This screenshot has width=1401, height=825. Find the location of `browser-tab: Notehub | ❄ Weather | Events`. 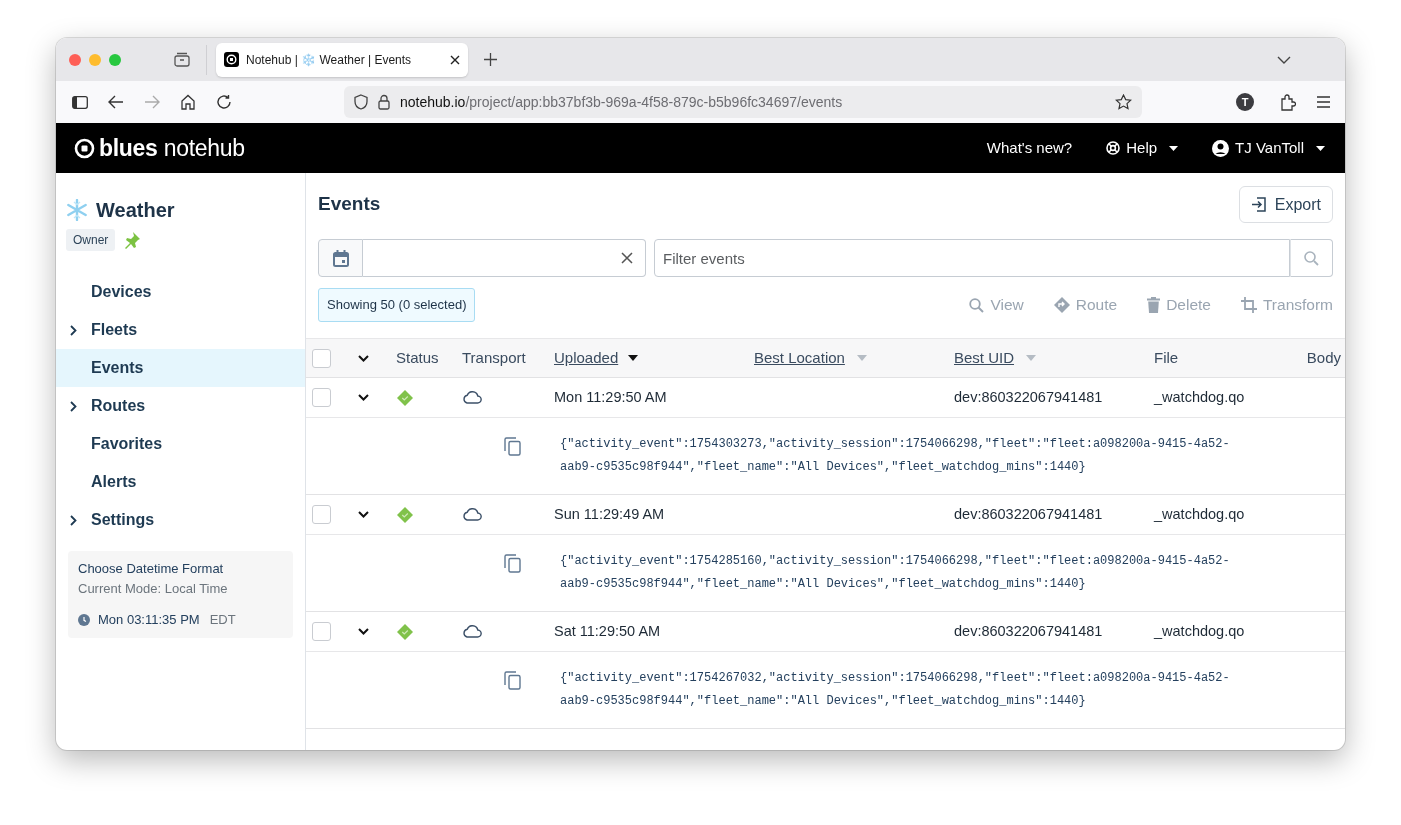

browser-tab: Notehub | ❄ Weather | Events is located at coordinates (342, 59).